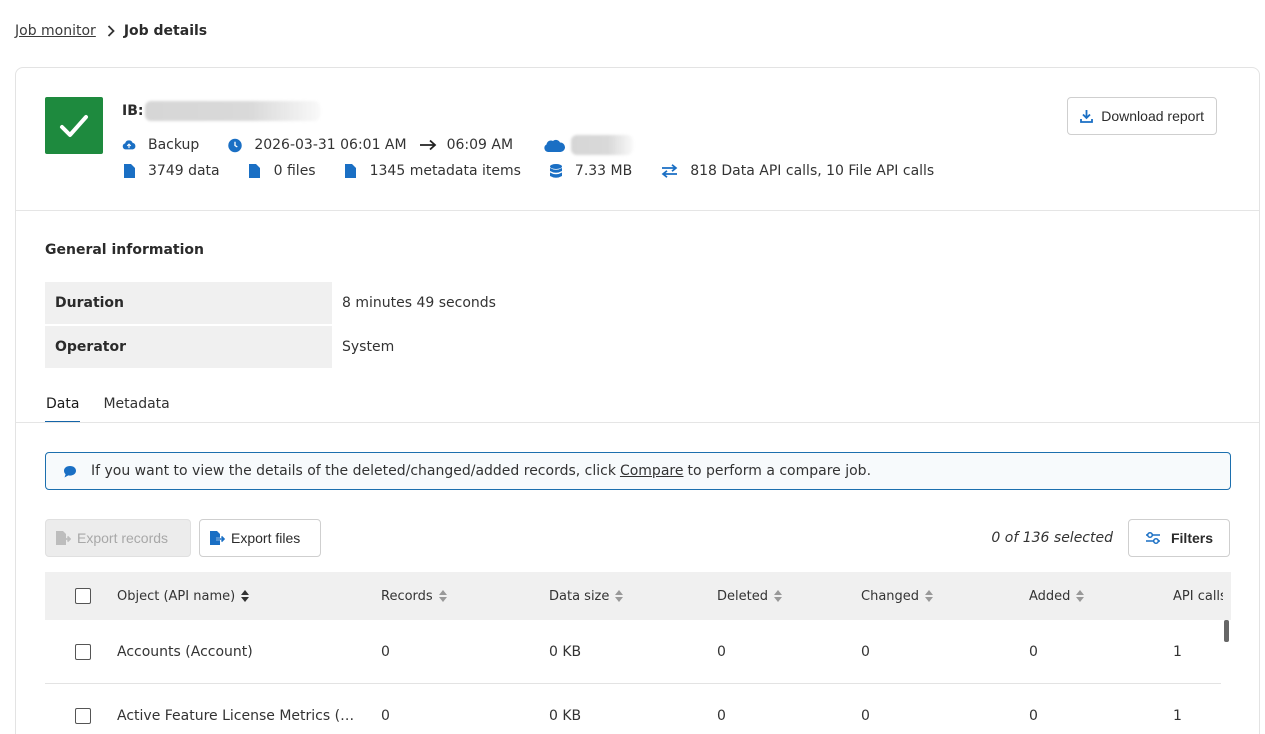 Image resolution: width=1265 pixels, height=734 pixels. Describe the element at coordinates (260, 538) in the screenshot. I see `export-files-button: Export files` at that location.